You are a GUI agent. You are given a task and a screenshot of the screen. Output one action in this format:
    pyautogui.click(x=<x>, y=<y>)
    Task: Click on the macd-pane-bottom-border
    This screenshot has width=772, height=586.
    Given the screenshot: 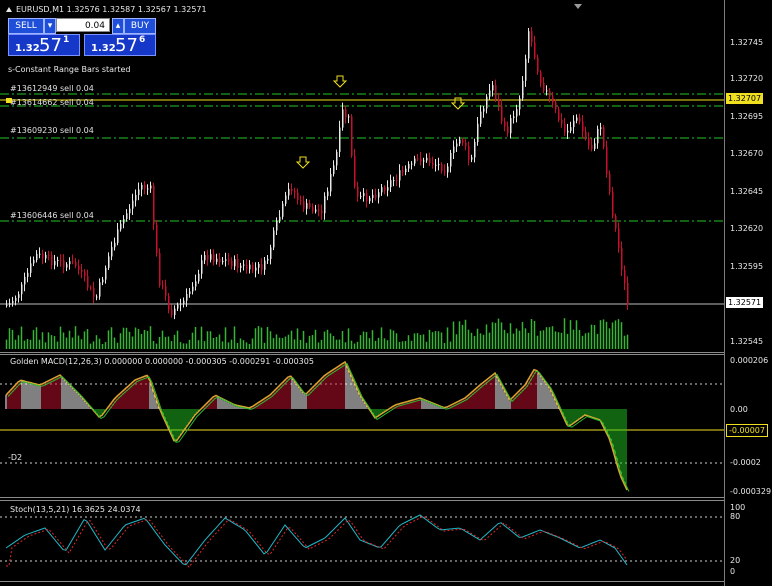 What is the action you would take?
    pyautogui.click(x=362, y=497)
    